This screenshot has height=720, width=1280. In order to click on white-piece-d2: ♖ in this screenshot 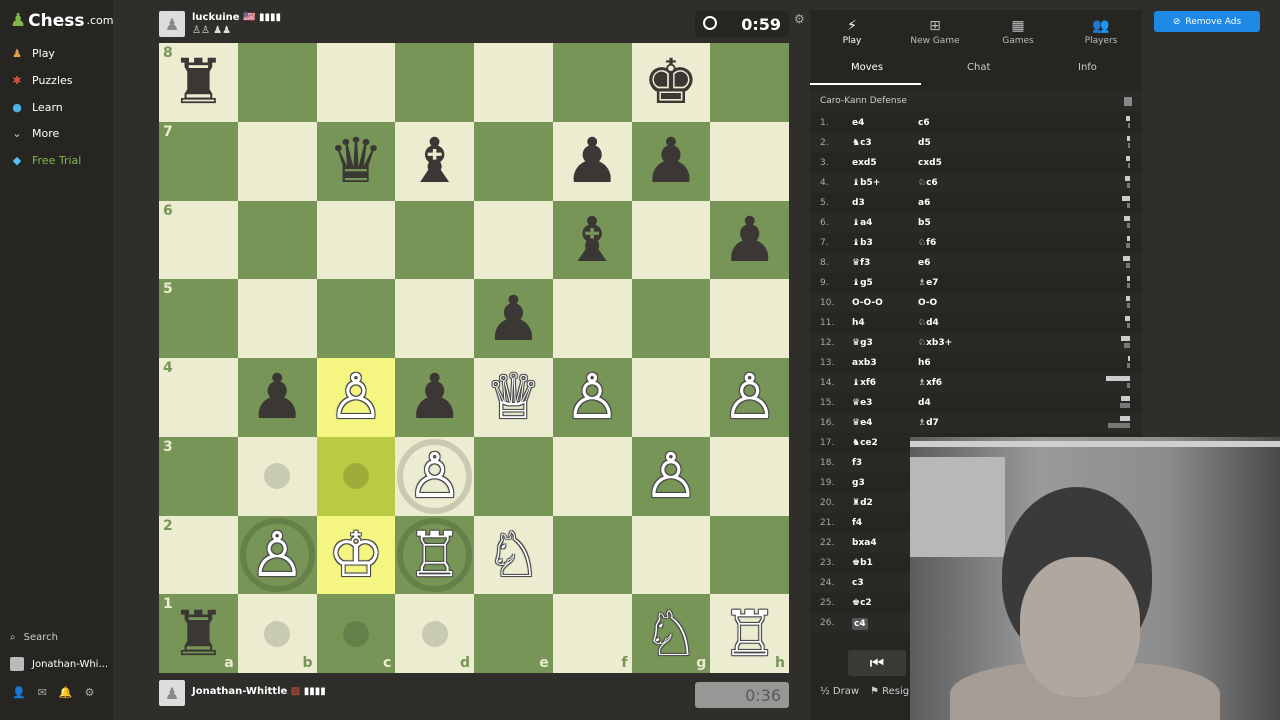, I will do `click(434, 555)`.